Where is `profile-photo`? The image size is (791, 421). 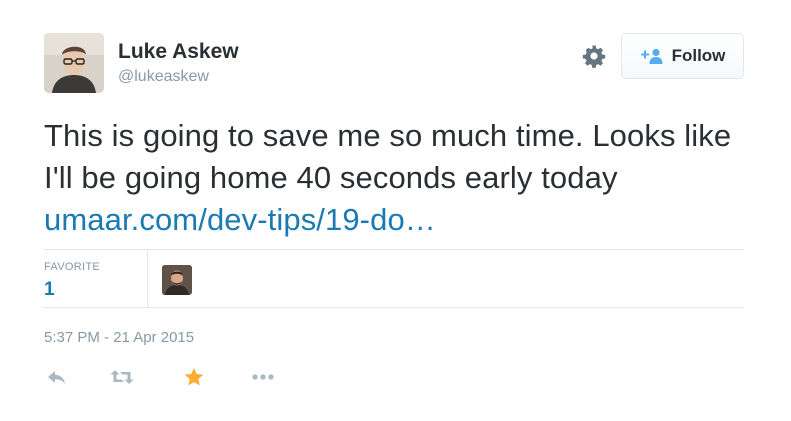
profile-photo is located at coordinates (74, 63).